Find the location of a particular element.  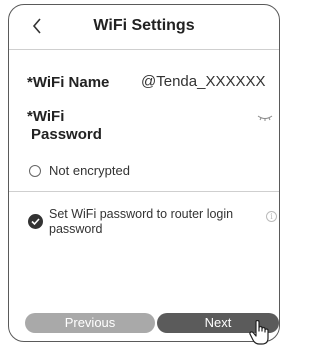

wifi-name-field: @Tenda_XXXXXX is located at coordinates (203, 81).